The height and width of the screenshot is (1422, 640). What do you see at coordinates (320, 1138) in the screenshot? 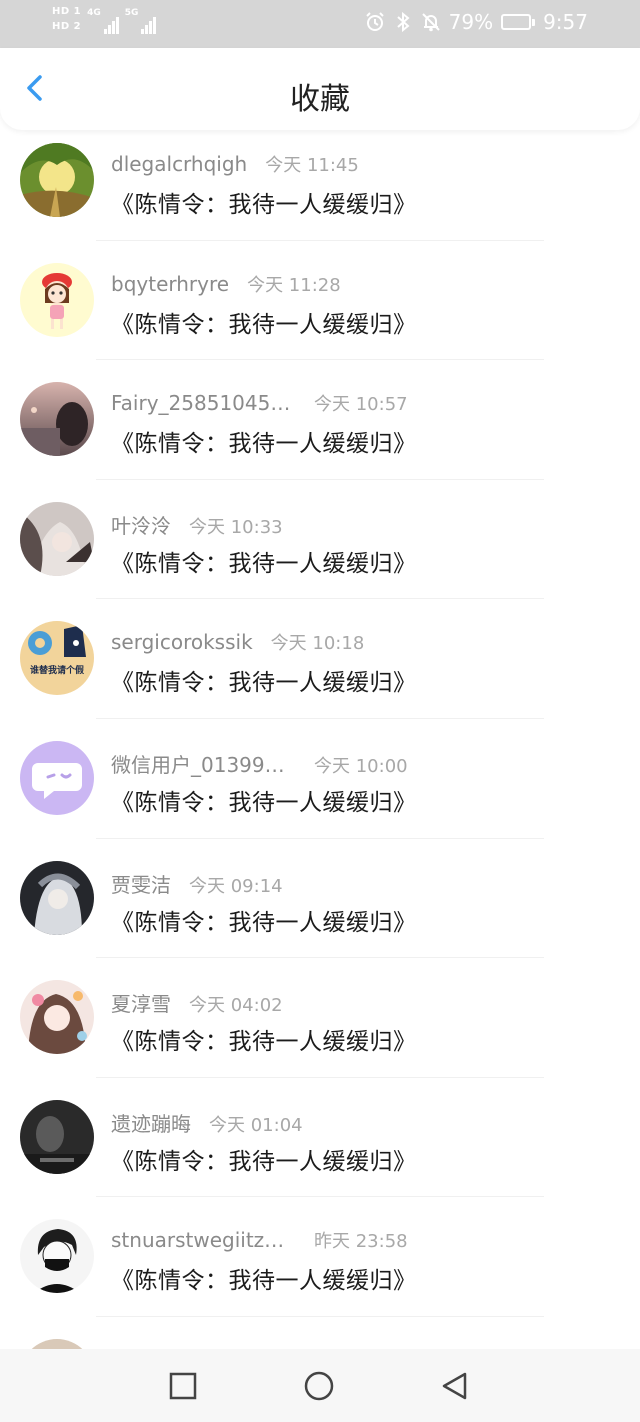
I see `list-item: 遗迹蹦晦 今天 01:04 《陈情令：我待一人缓缓归》` at bounding box center [320, 1138].